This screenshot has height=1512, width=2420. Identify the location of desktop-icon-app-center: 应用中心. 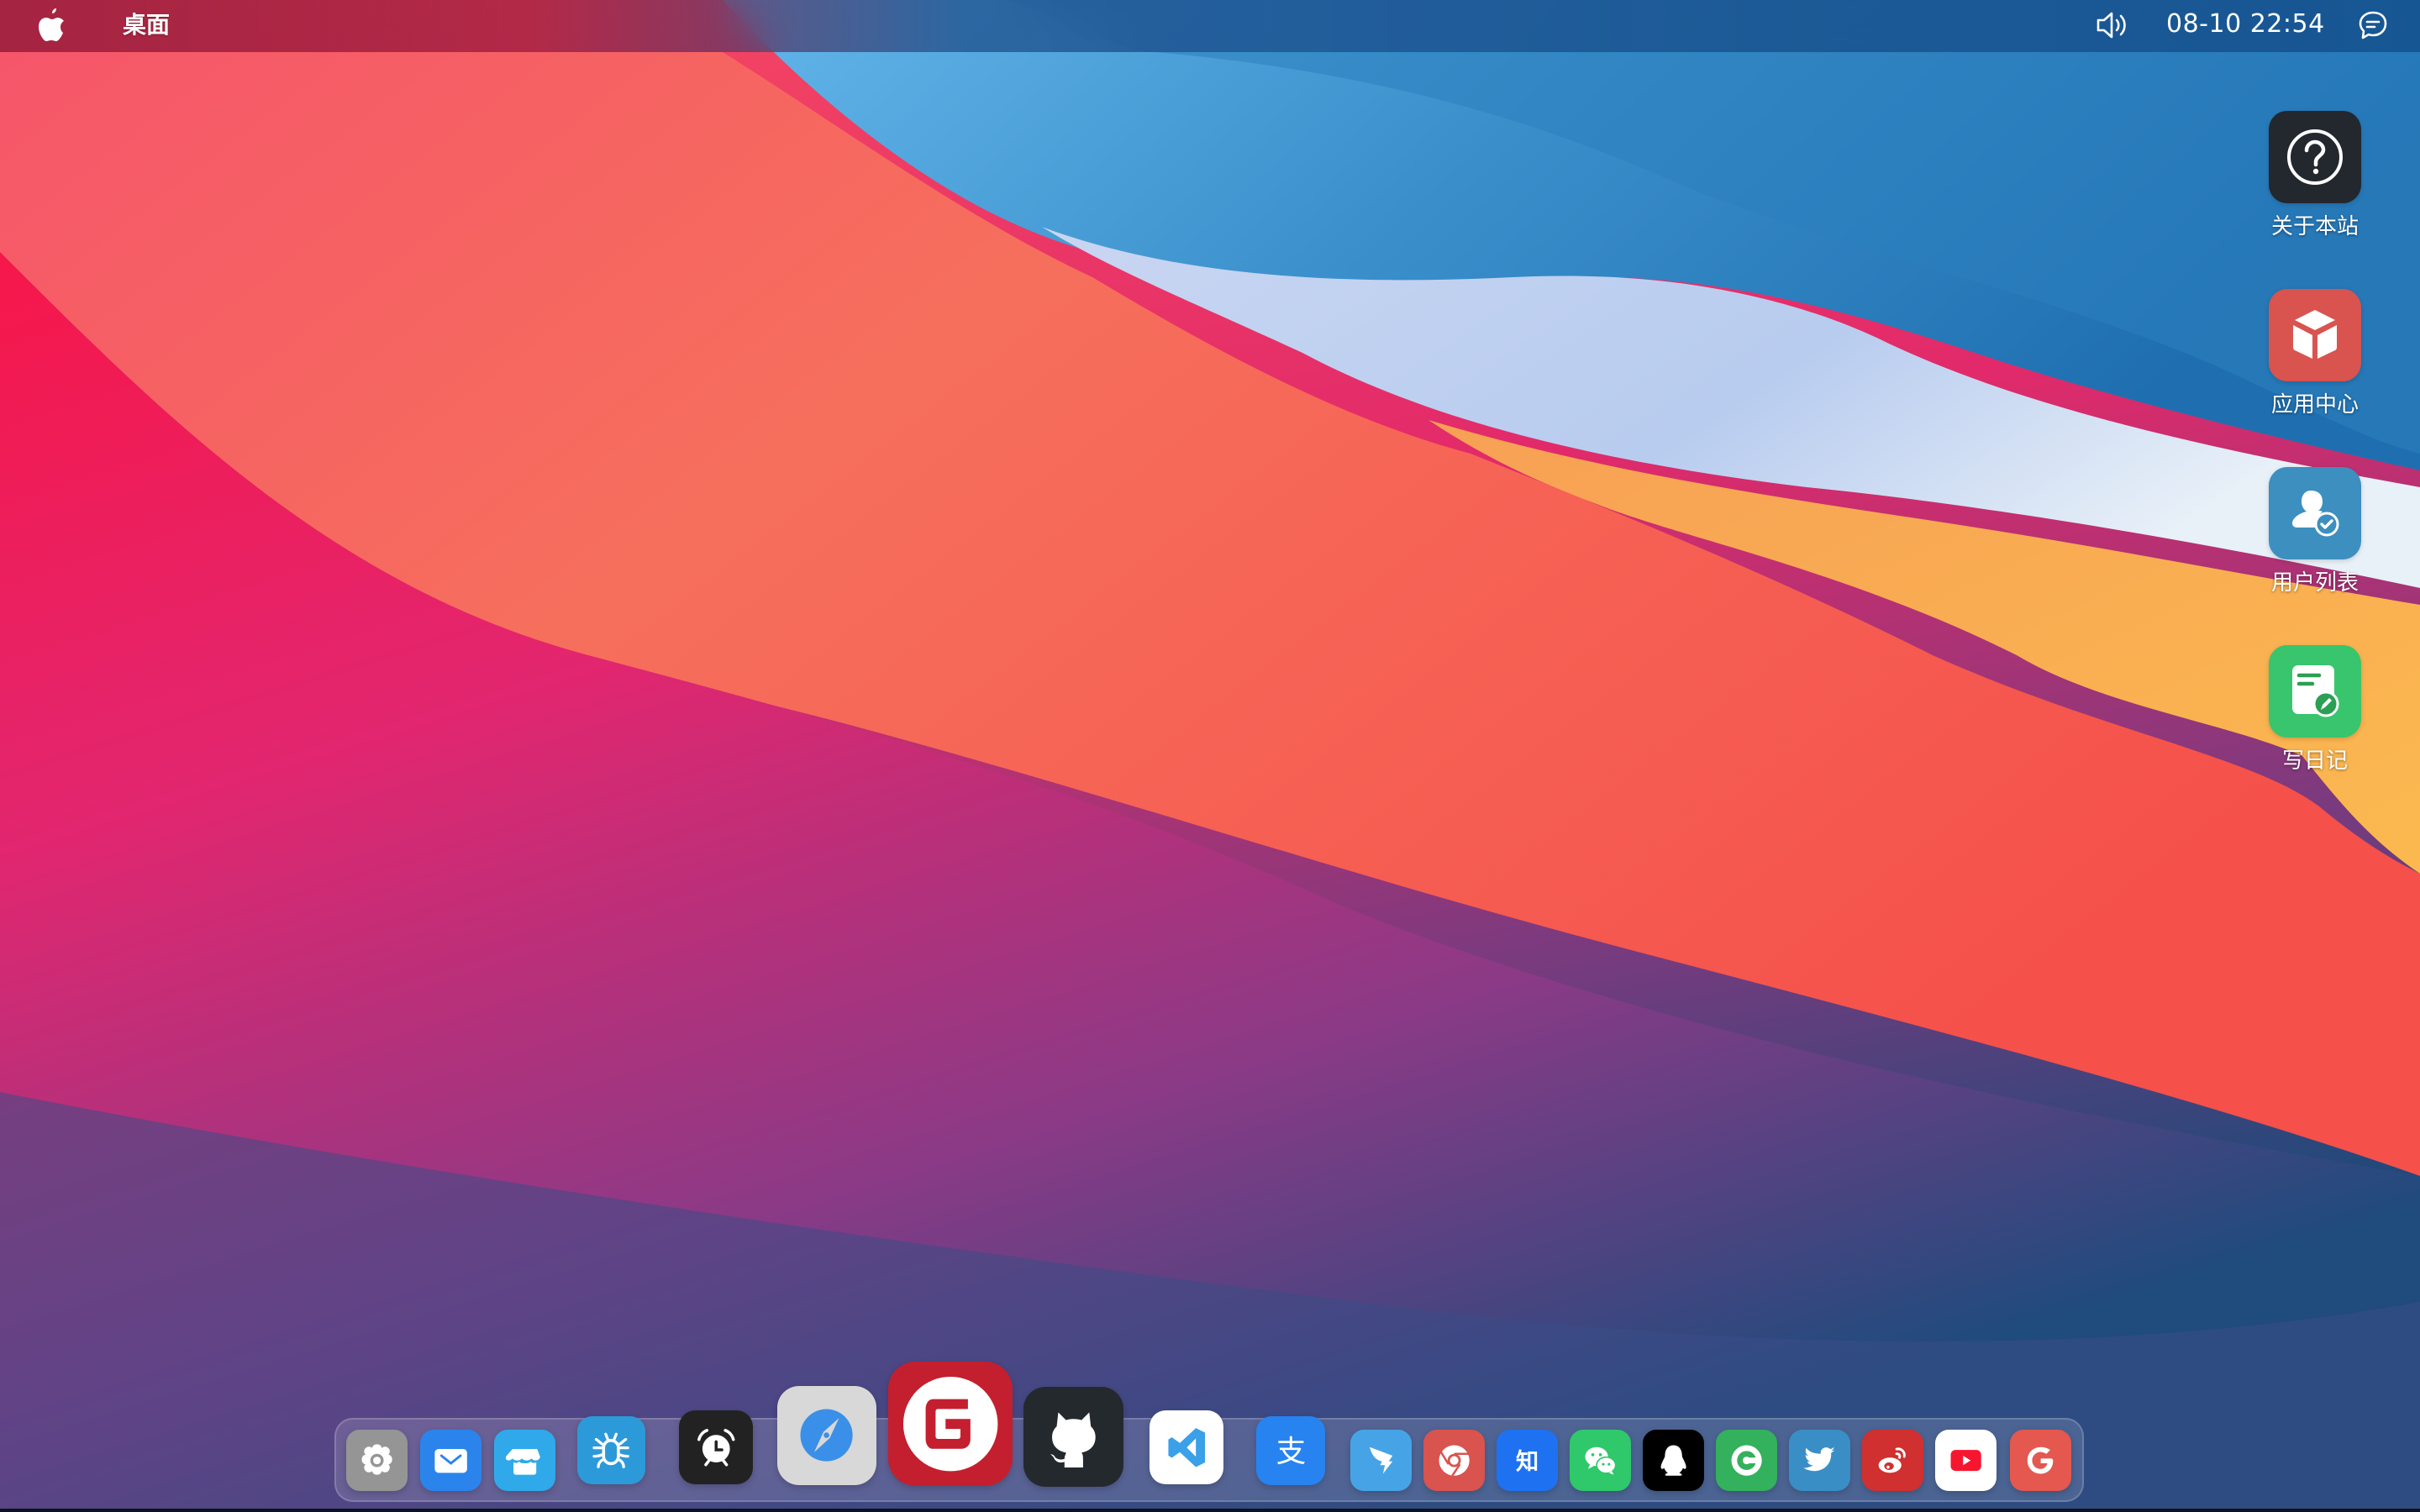
(2315, 353).